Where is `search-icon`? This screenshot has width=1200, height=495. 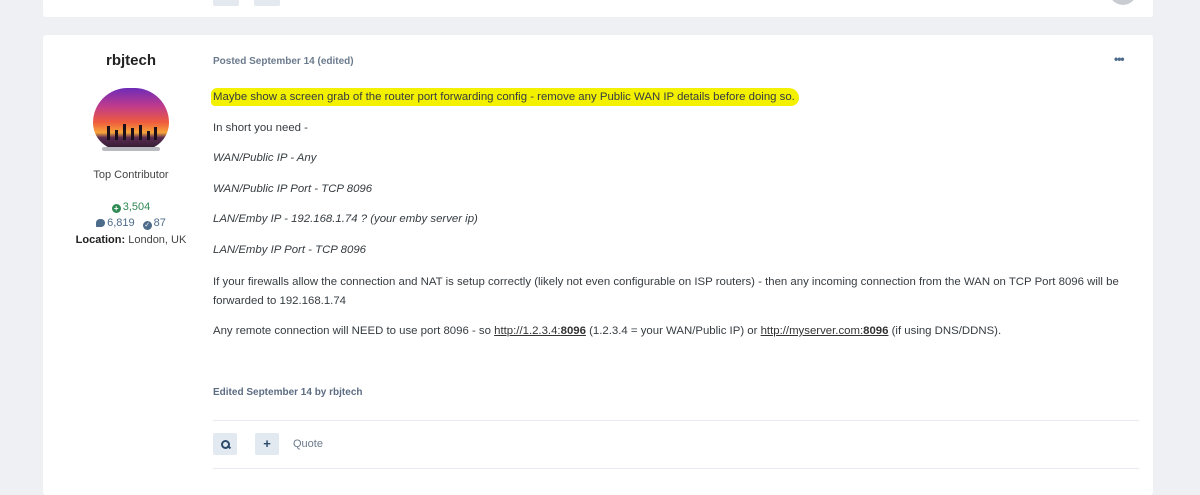 search-icon is located at coordinates (226, 445).